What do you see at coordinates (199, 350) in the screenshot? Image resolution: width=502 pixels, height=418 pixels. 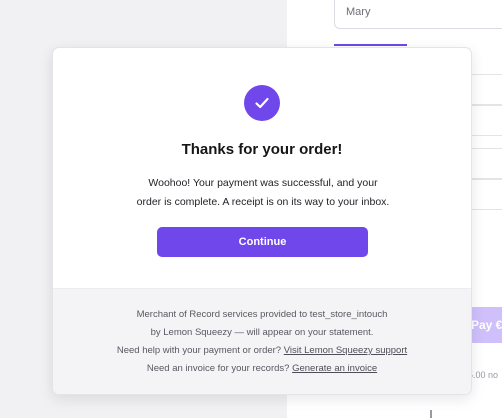 I see `help-text: Need help with your payment or order?` at bounding box center [199, 350].